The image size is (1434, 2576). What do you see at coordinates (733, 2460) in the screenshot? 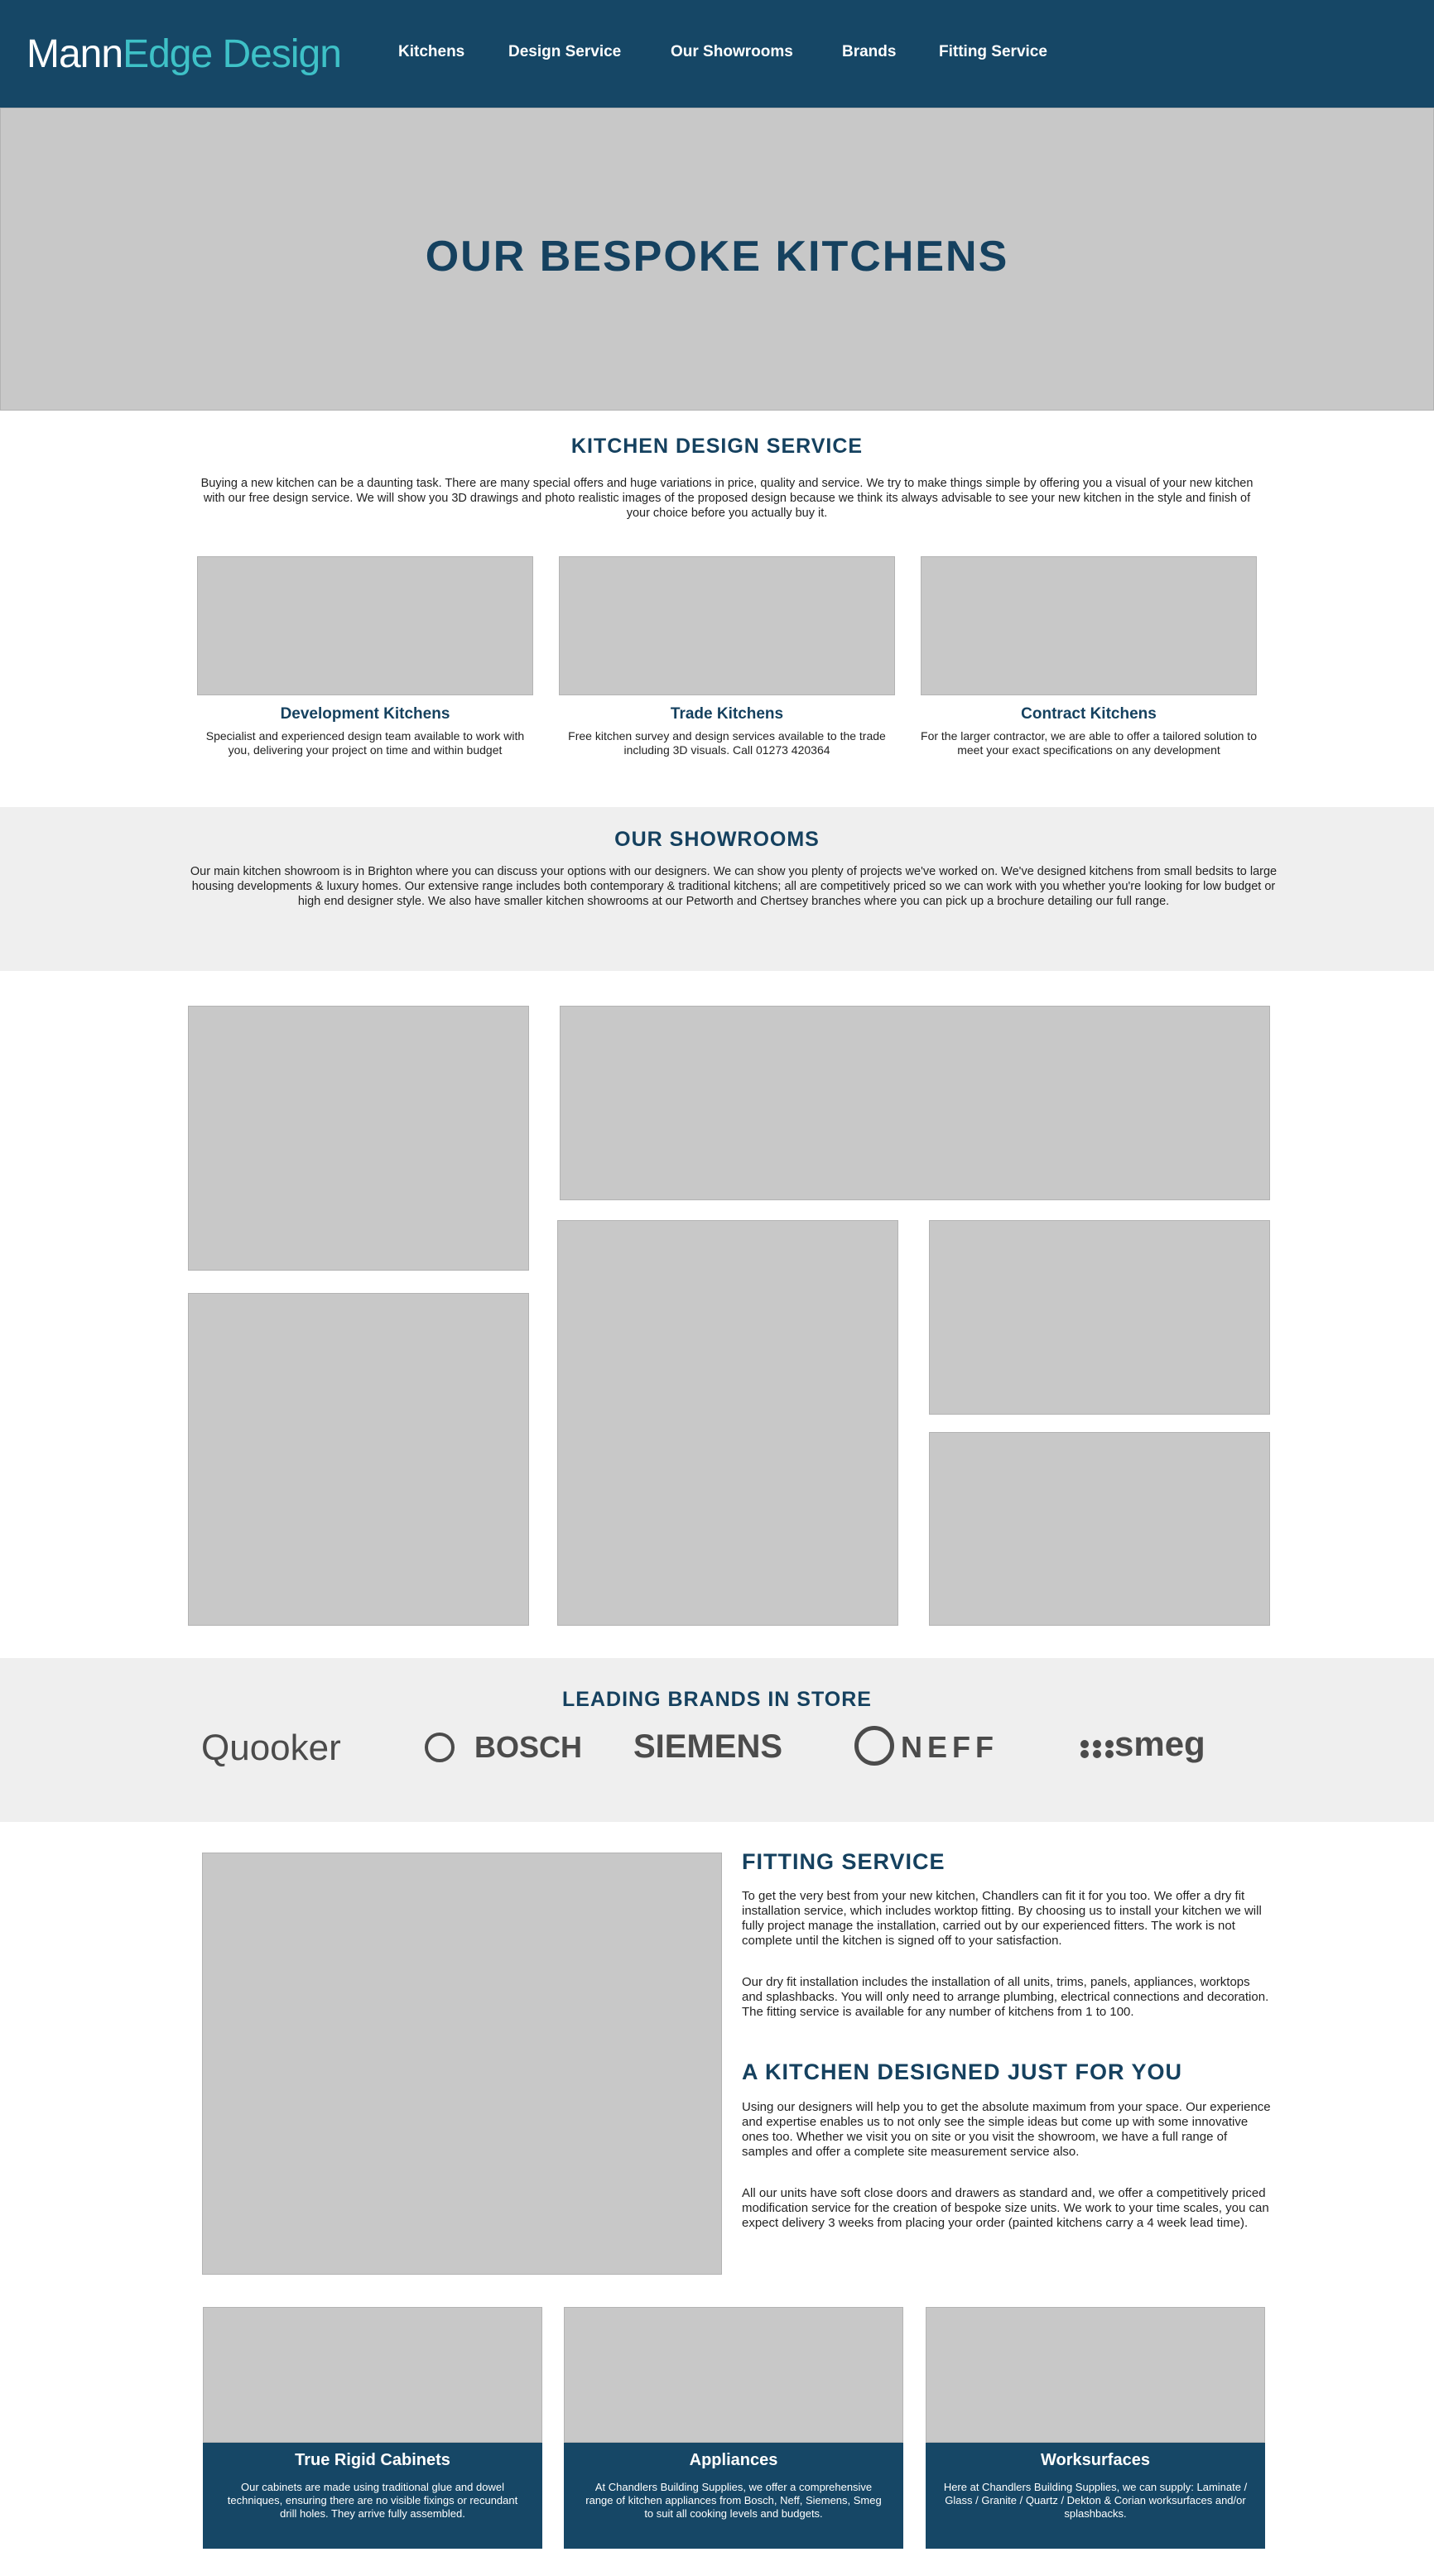
I see `appliances-title: Appliances` at bounding box center [733, 2460].